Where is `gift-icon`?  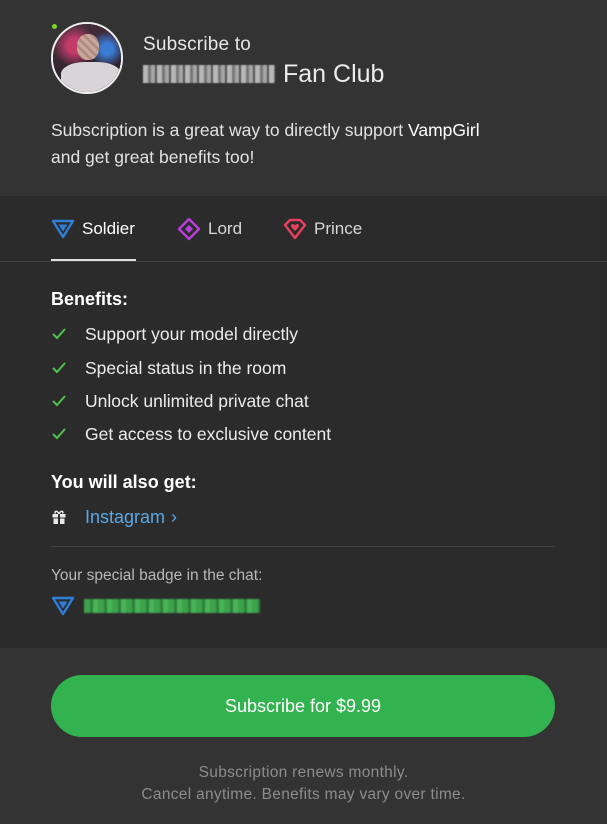 gift-icon is located at coordinates (68, 517).